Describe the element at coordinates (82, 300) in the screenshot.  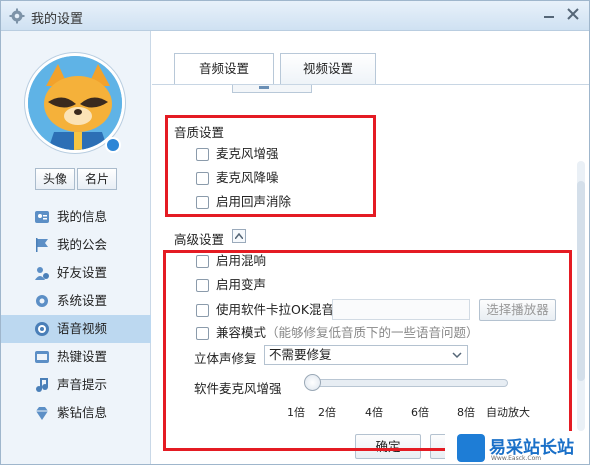
I see `sidebar-item-label: 系统设置` at that location.